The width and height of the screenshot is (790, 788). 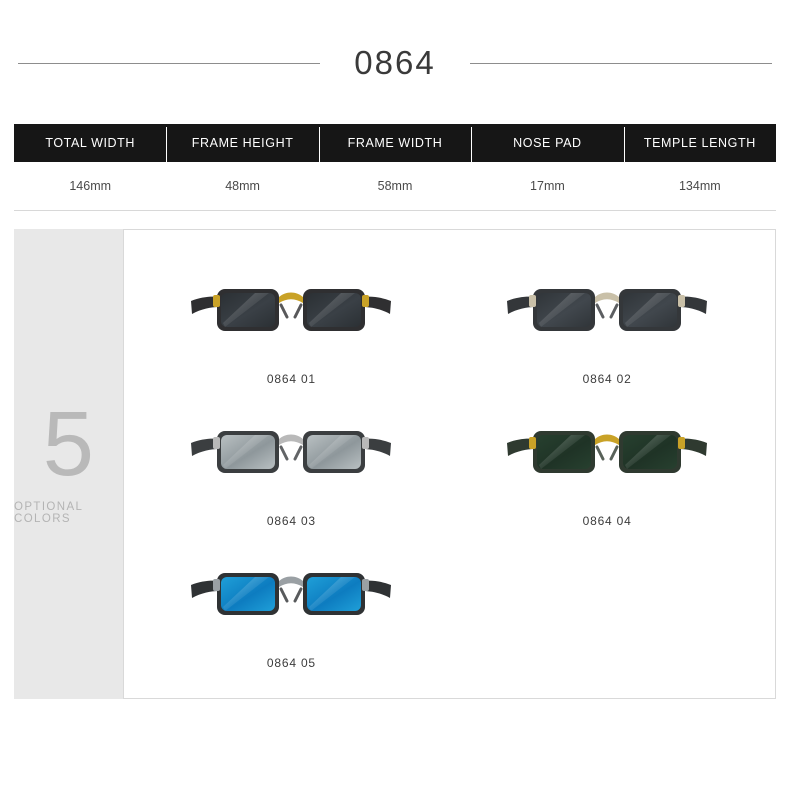 I want to click on spec-header-temple-length: TEMPLE LENGTH, so click(x=699, y=155).